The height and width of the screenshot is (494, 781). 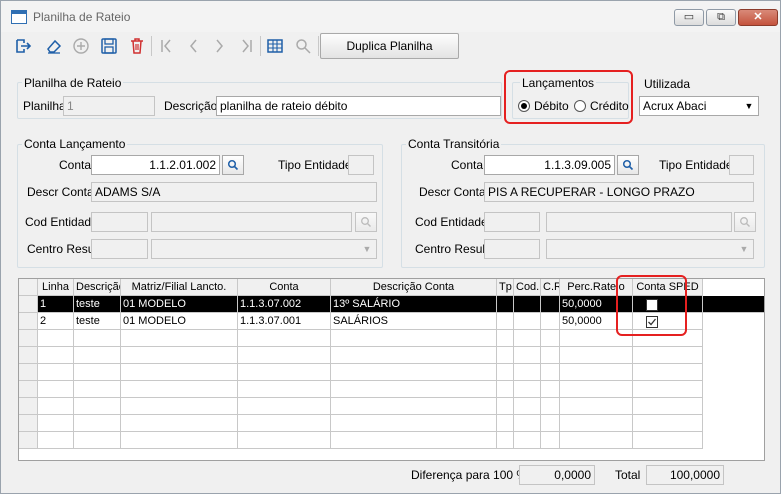 What do you see at coordinates (193, 46) in the screenshot?
I see `previous-record-button` at bounding box center [193, 46].